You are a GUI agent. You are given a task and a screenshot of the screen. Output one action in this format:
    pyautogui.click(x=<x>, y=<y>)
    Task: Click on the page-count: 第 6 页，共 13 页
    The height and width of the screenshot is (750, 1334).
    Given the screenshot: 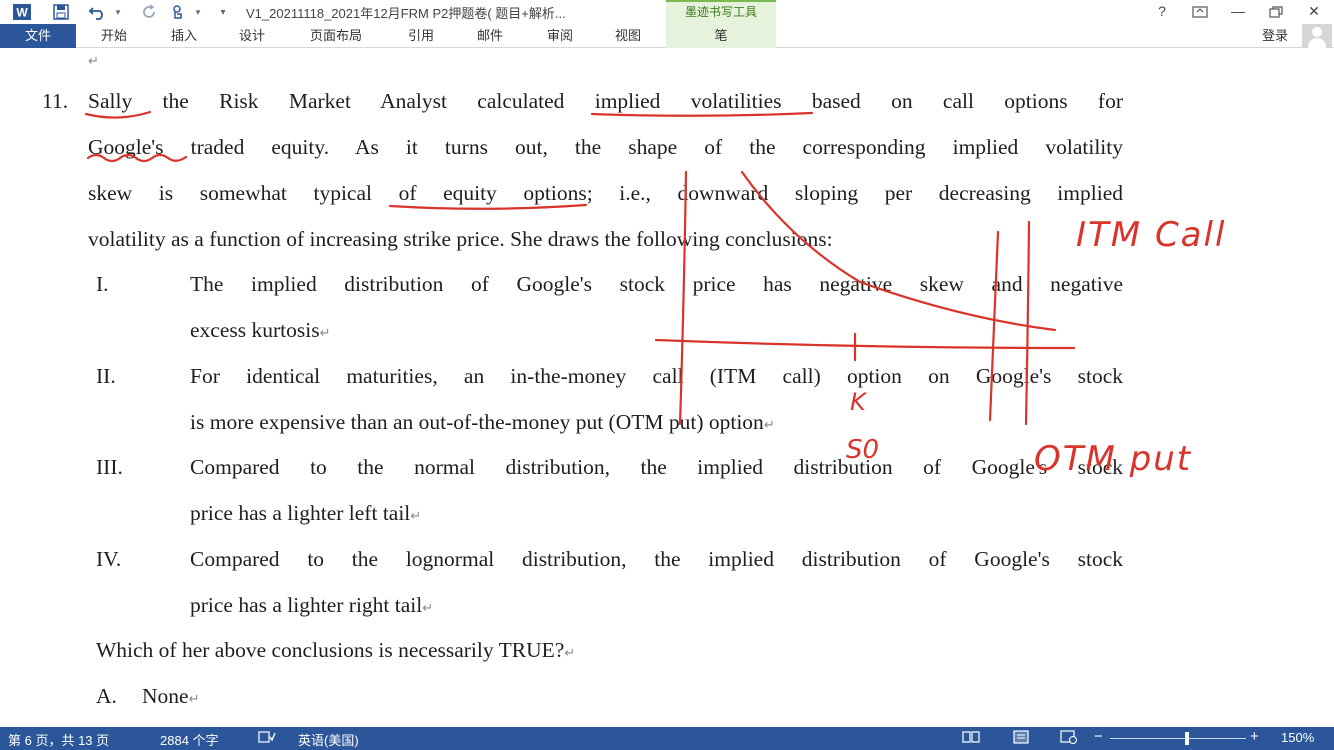 What is the action you would take?
    pyautogui.click(x=58, y=739)
    